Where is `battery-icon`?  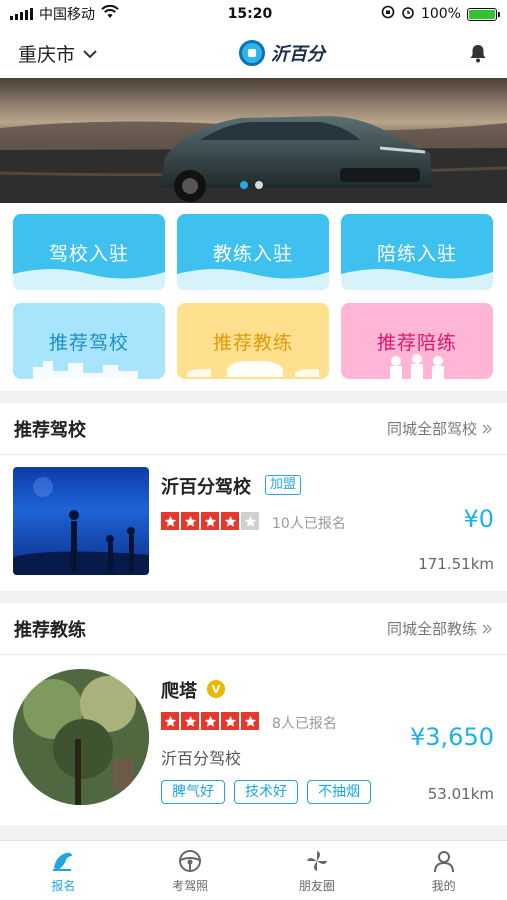
battery-icon is located at coordinates (483, 14).